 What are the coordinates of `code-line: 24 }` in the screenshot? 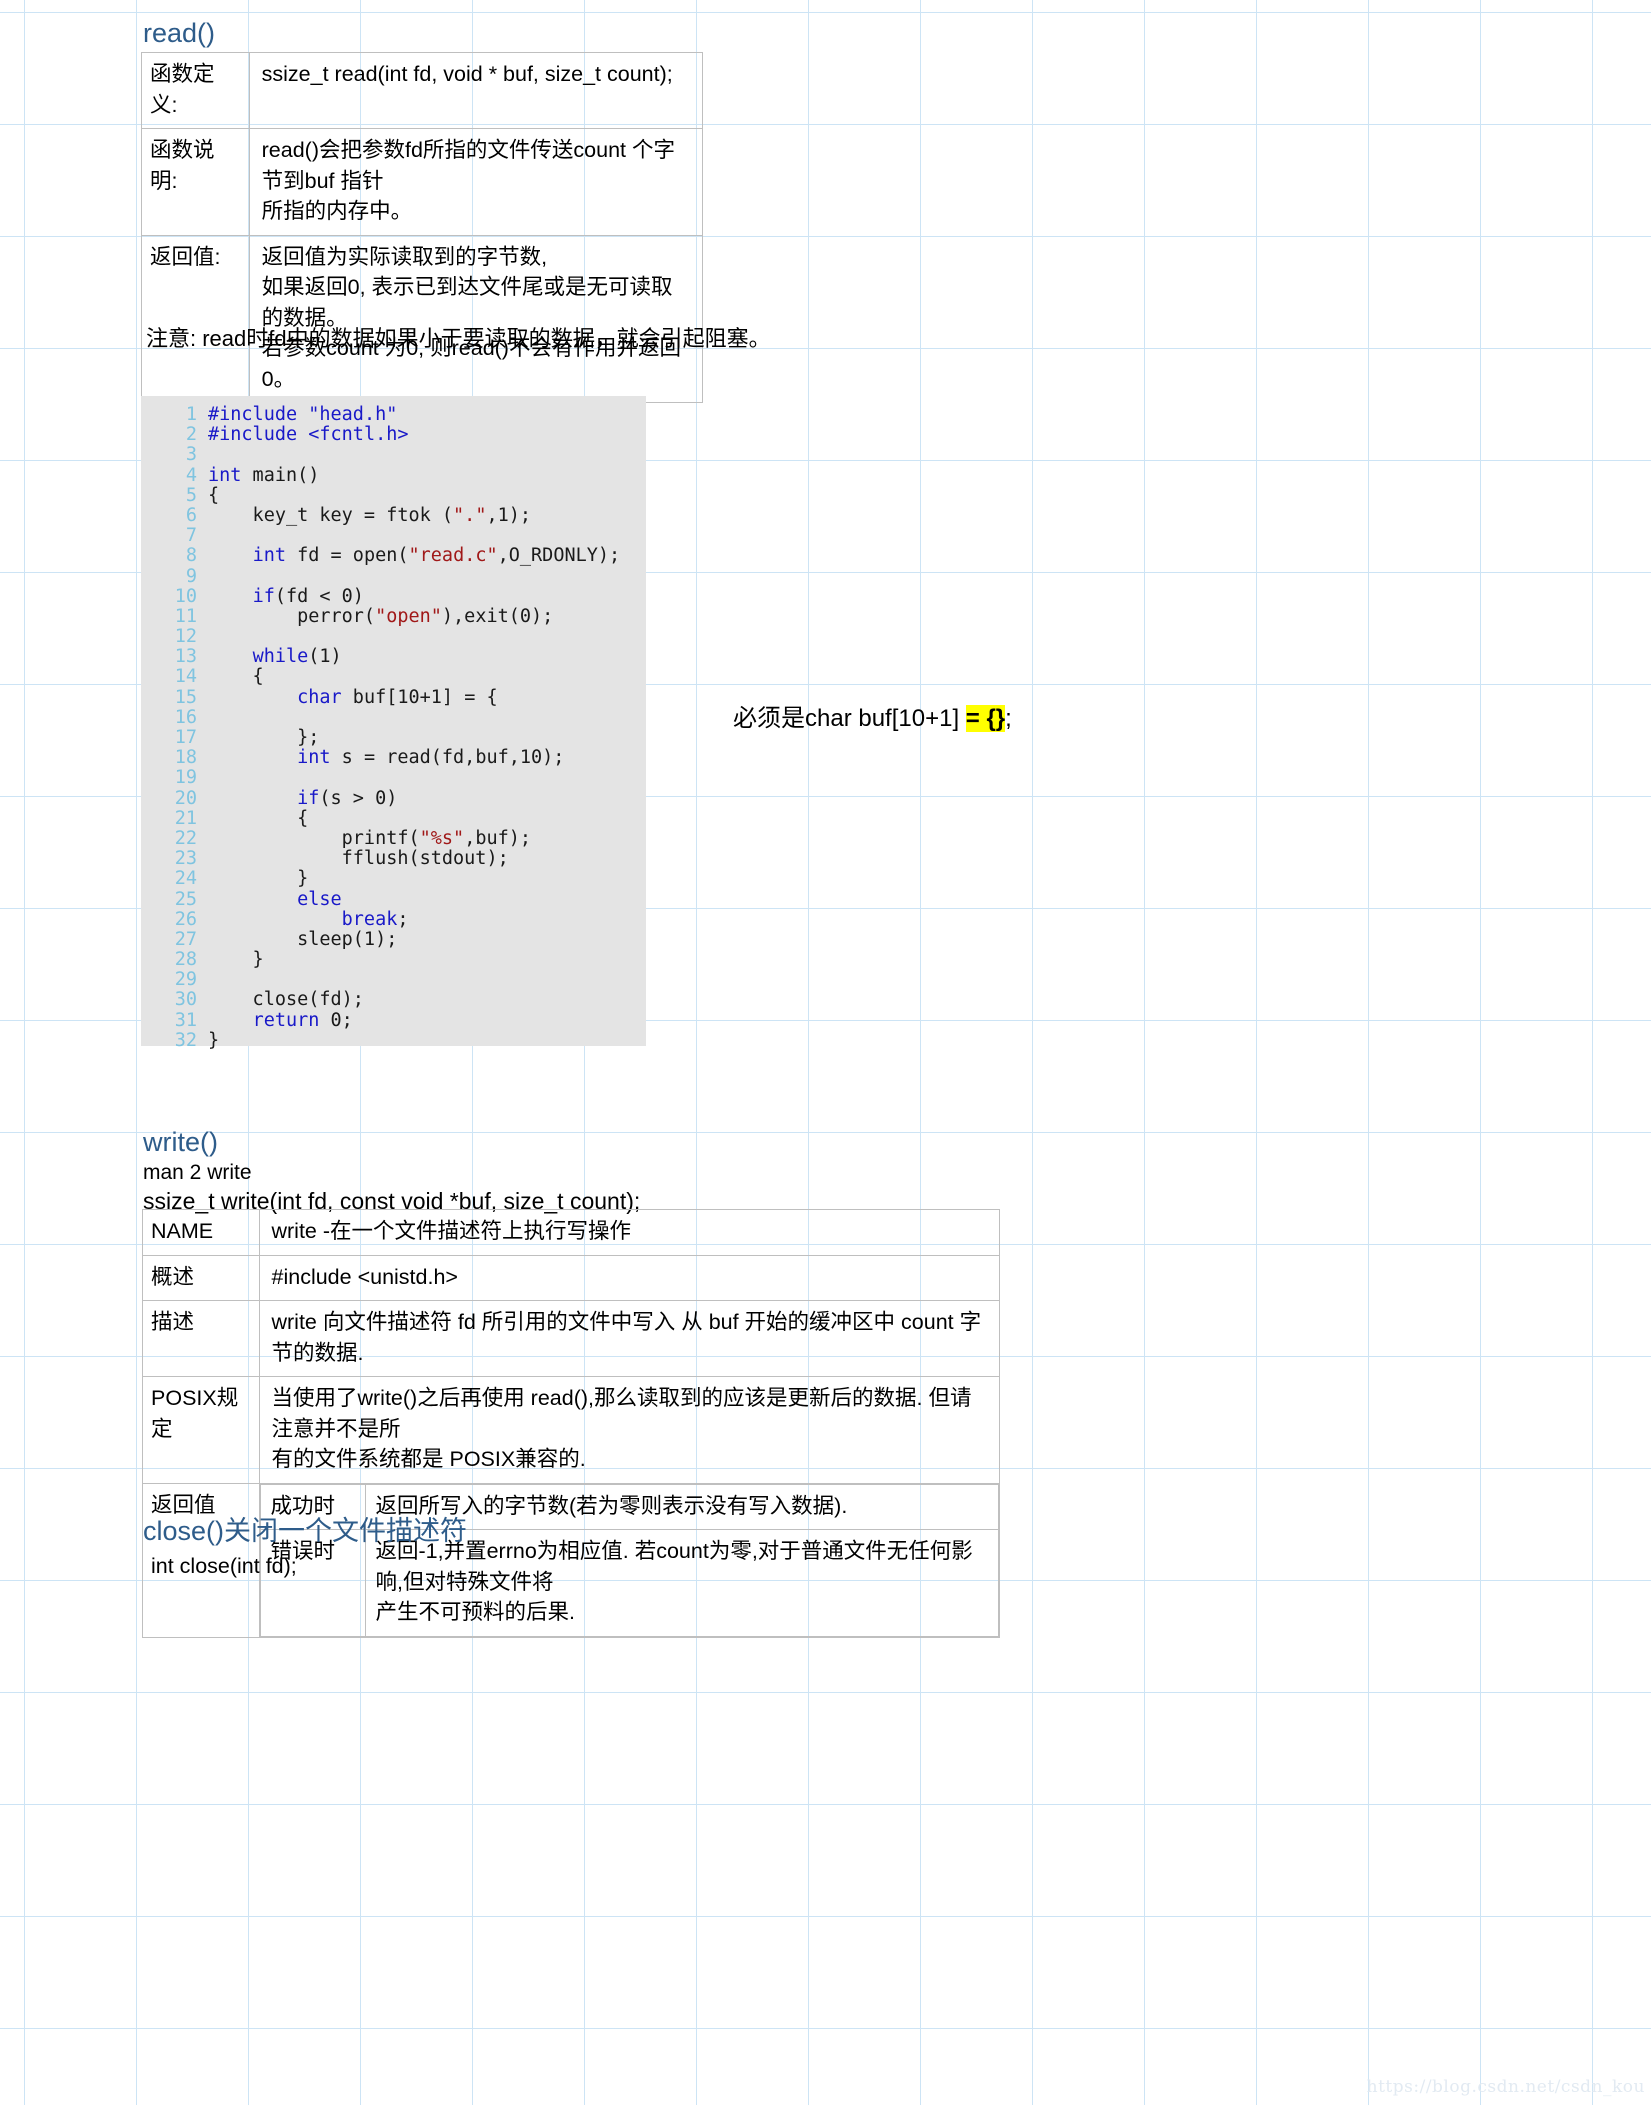 It's located at (393, 879).